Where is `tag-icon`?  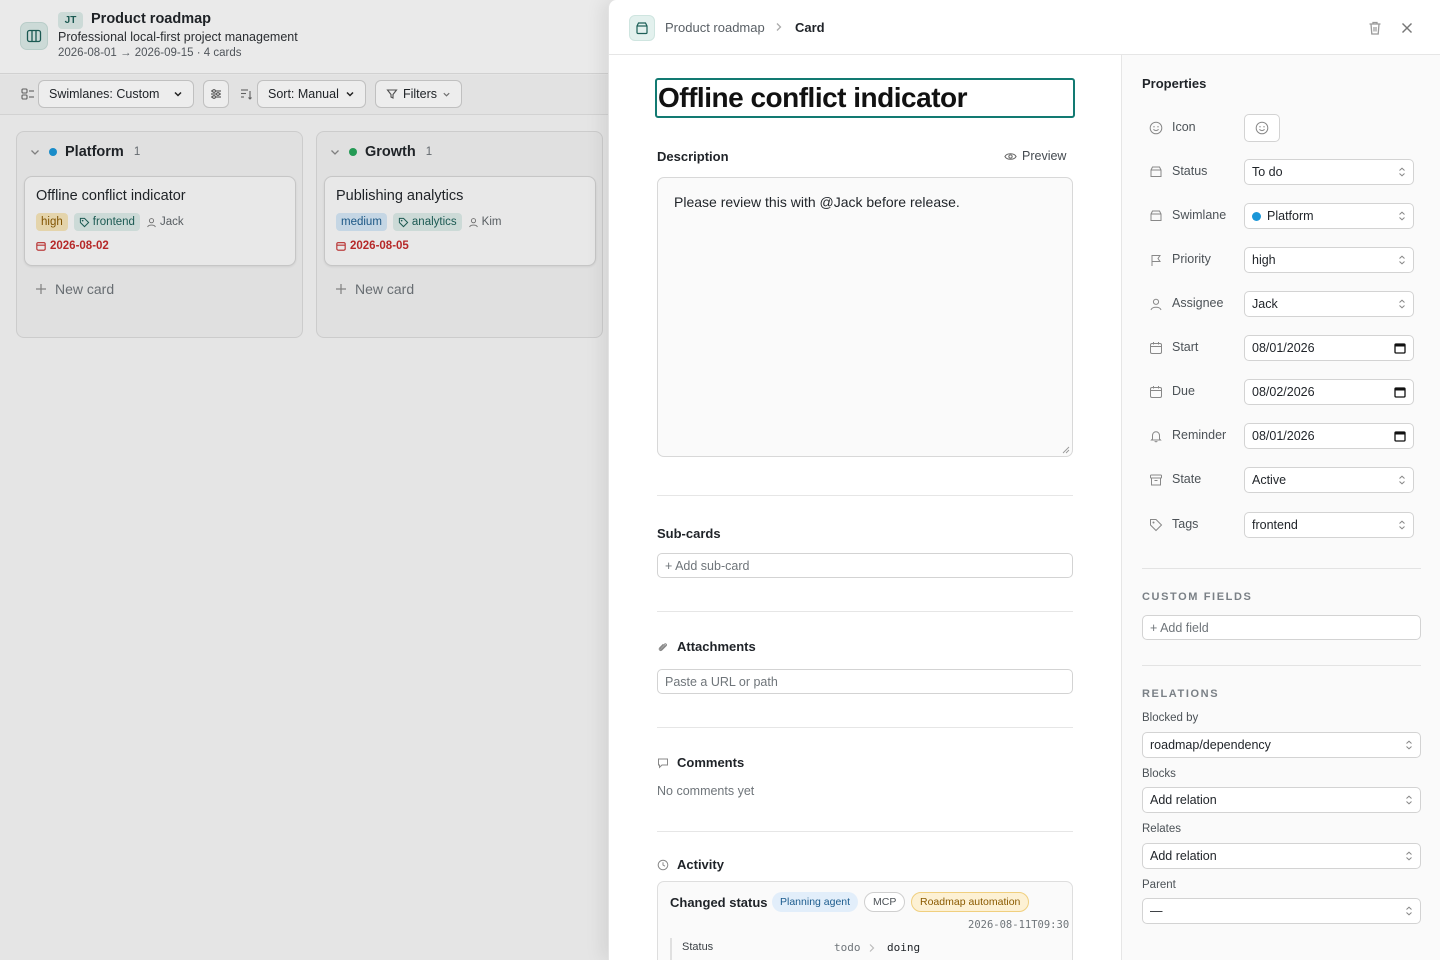 tag-icon is located at coordinates (1156, 525).